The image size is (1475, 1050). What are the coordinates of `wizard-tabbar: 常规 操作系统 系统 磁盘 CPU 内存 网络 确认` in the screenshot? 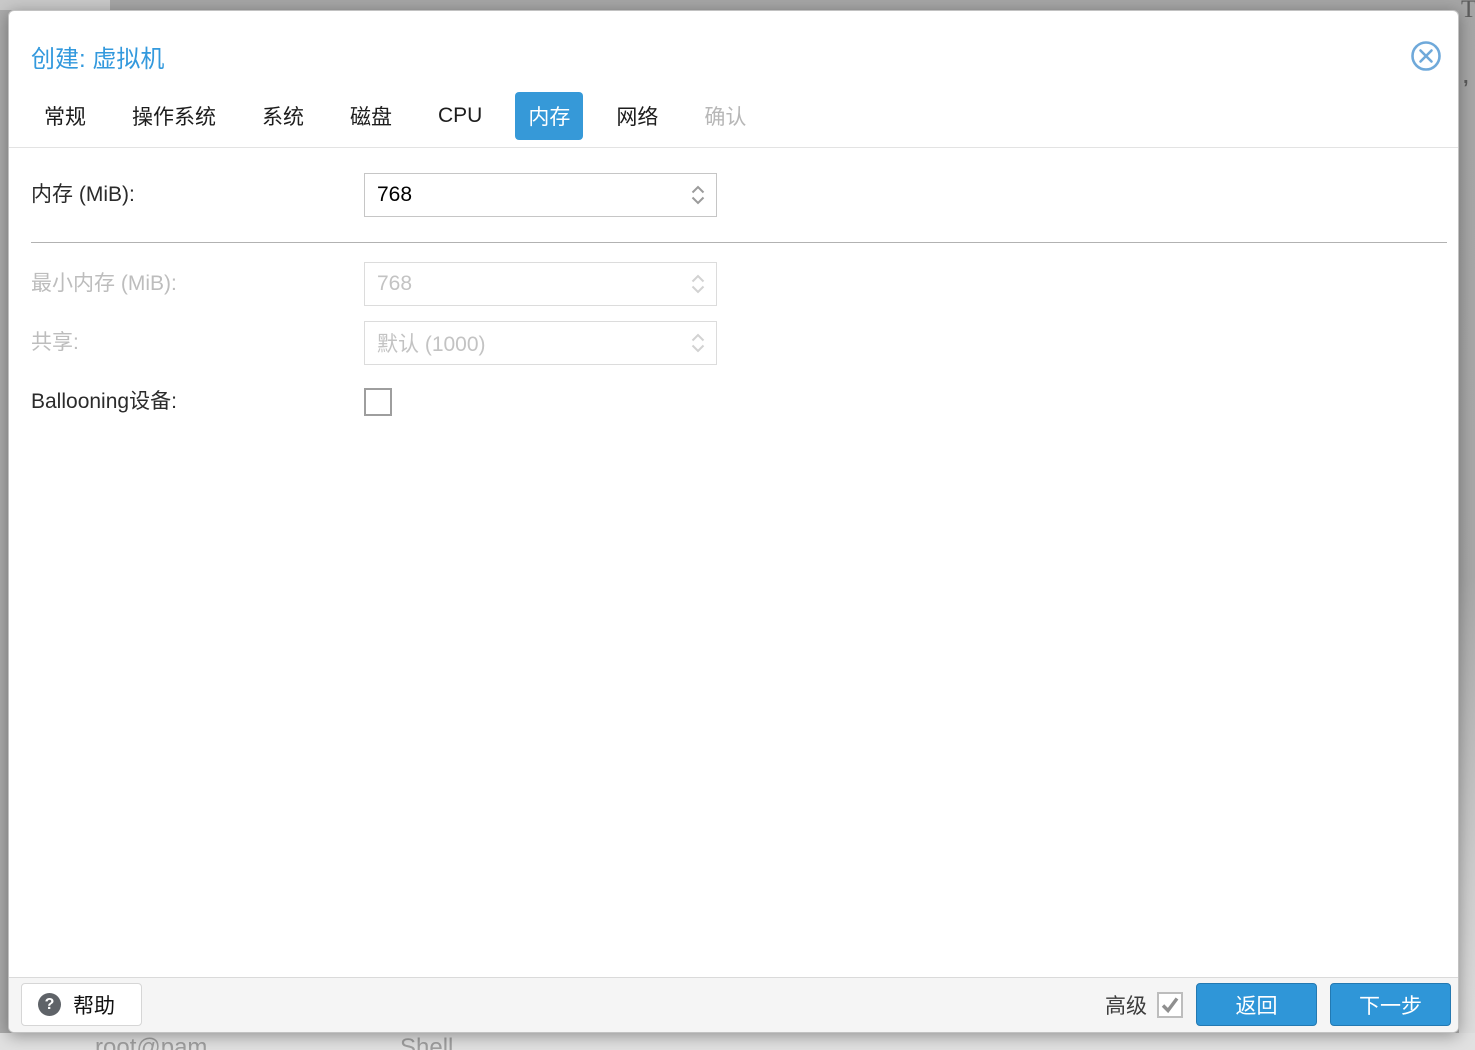 It's located at (733, 116).